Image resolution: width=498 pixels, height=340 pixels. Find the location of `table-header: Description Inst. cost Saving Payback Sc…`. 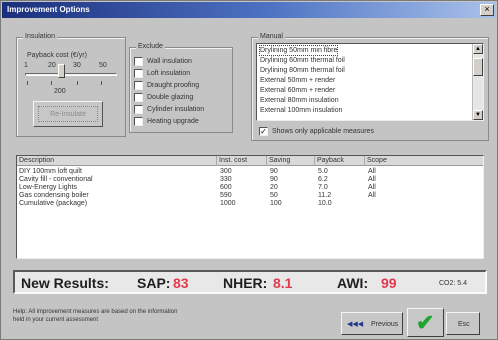

table-header: Description Inst. cost Saving Payback Sc… is located at coordinates (250, 161).